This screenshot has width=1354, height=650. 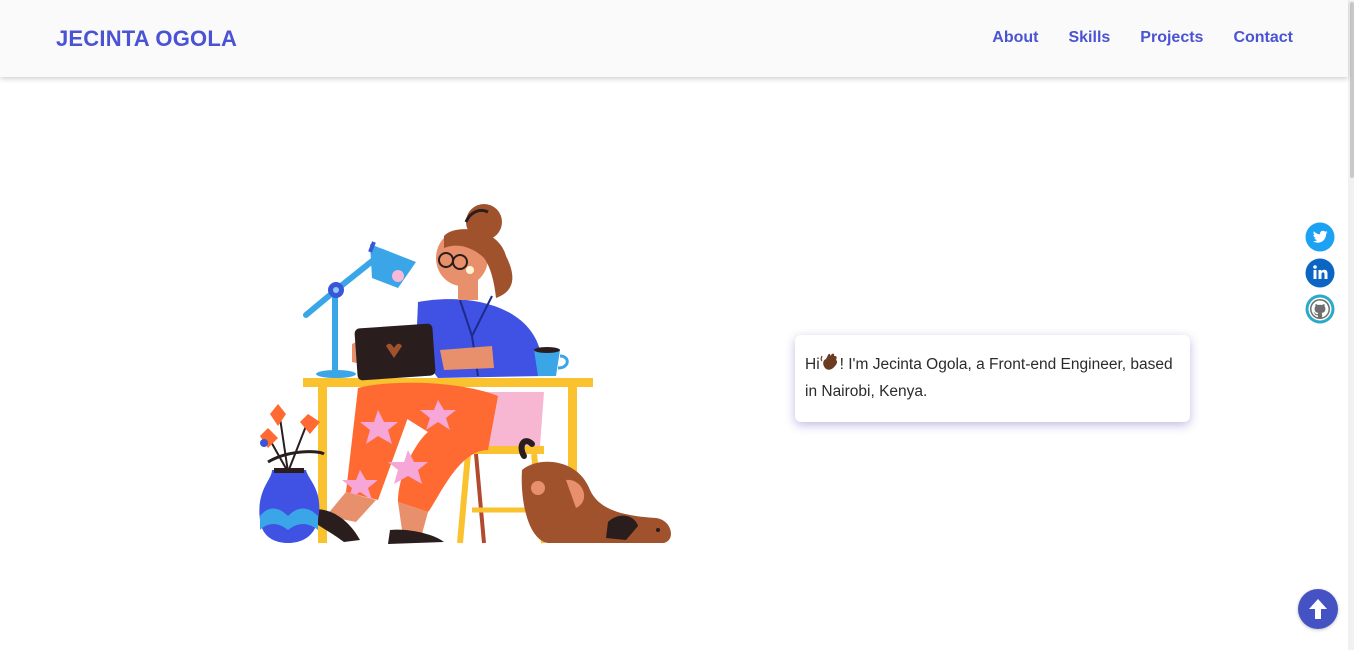 I want to click on twitter-icon, so click(x=1320, y=237).